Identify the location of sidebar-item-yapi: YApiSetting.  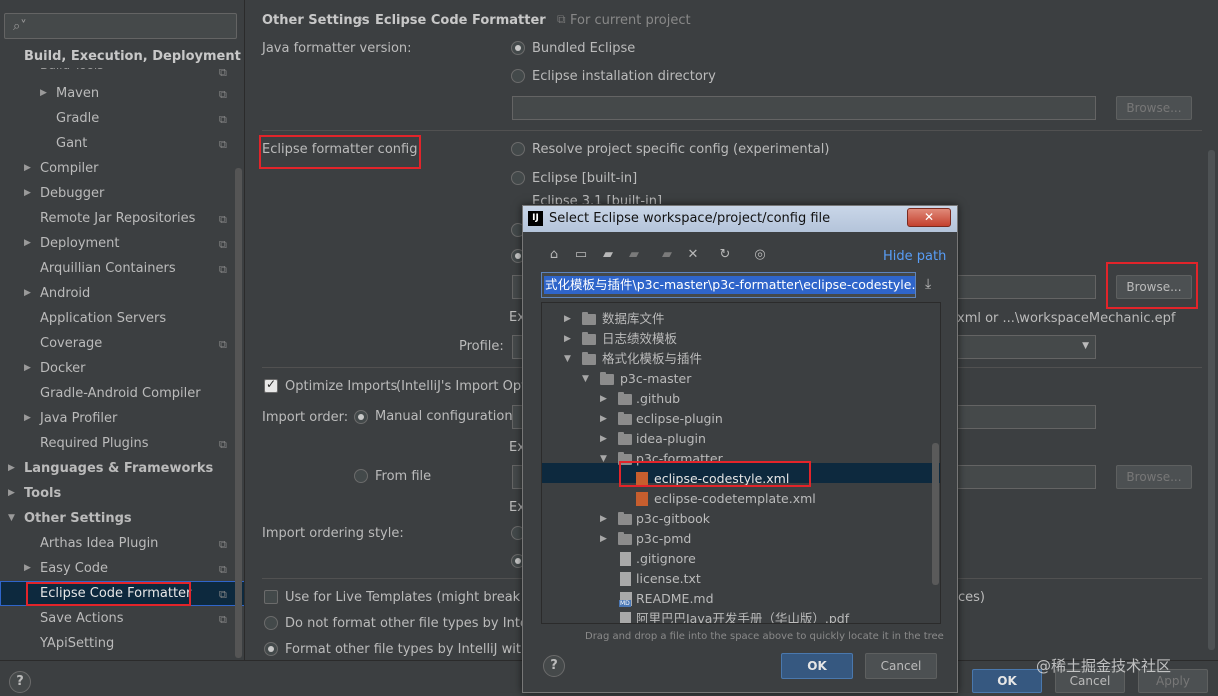
(77, 643).